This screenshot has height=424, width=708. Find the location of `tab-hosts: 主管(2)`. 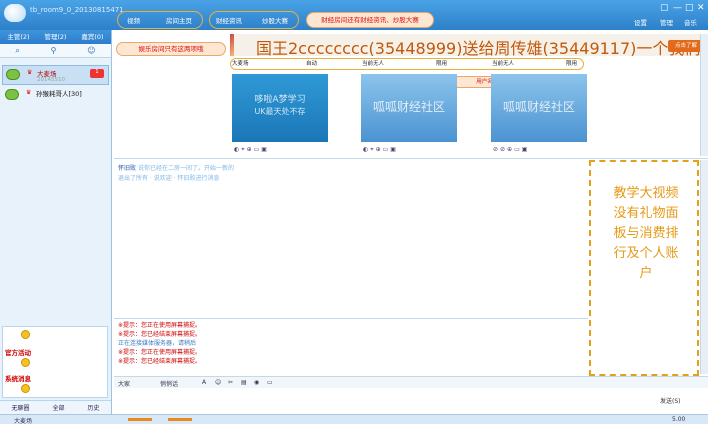

tab-hosts: 主管(2) is located at coordinates (18, 37).